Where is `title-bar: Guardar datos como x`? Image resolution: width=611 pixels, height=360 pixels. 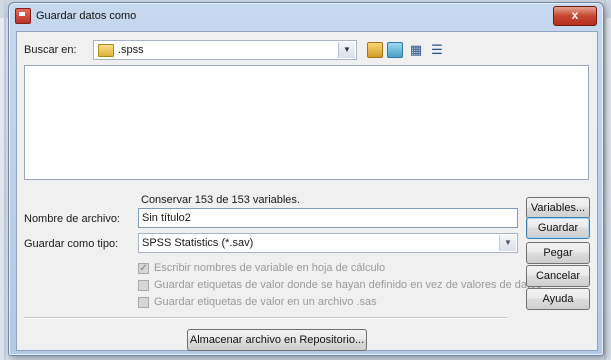
title-bar: Guardar datos como x is located at coordinates (306, 16).